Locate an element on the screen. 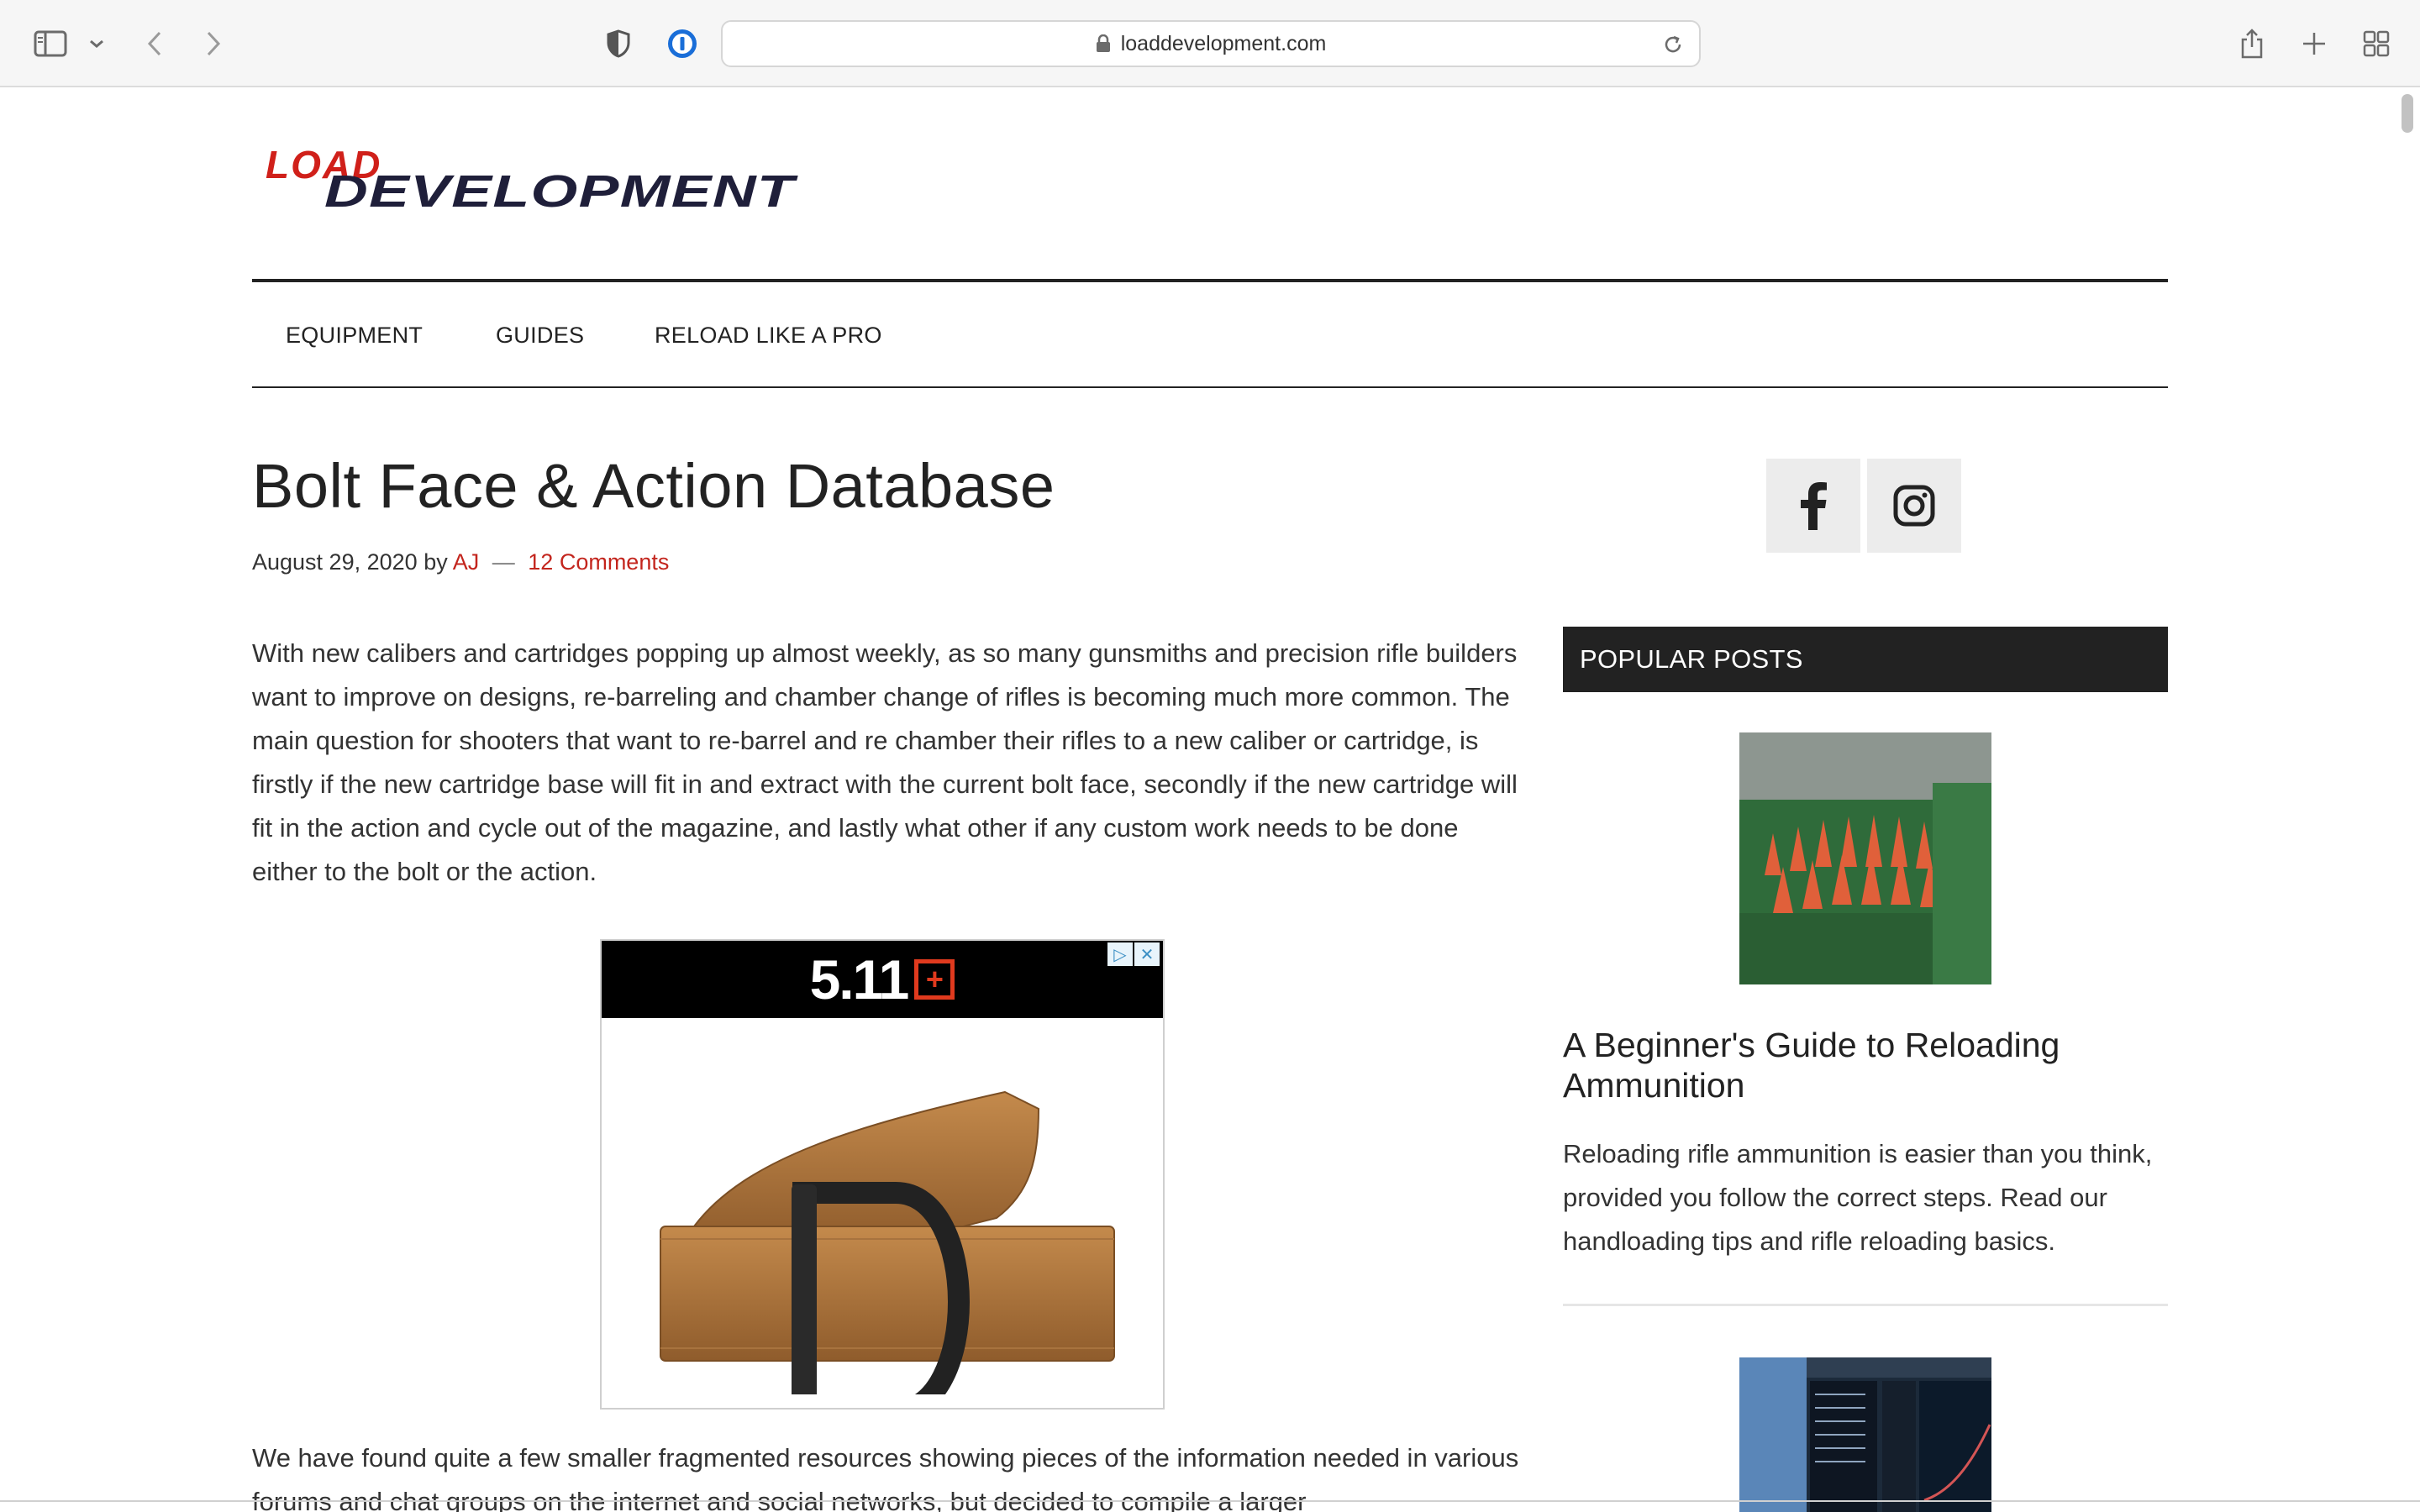  comments-link: 12 Comments is located at coordinates (598, 562).